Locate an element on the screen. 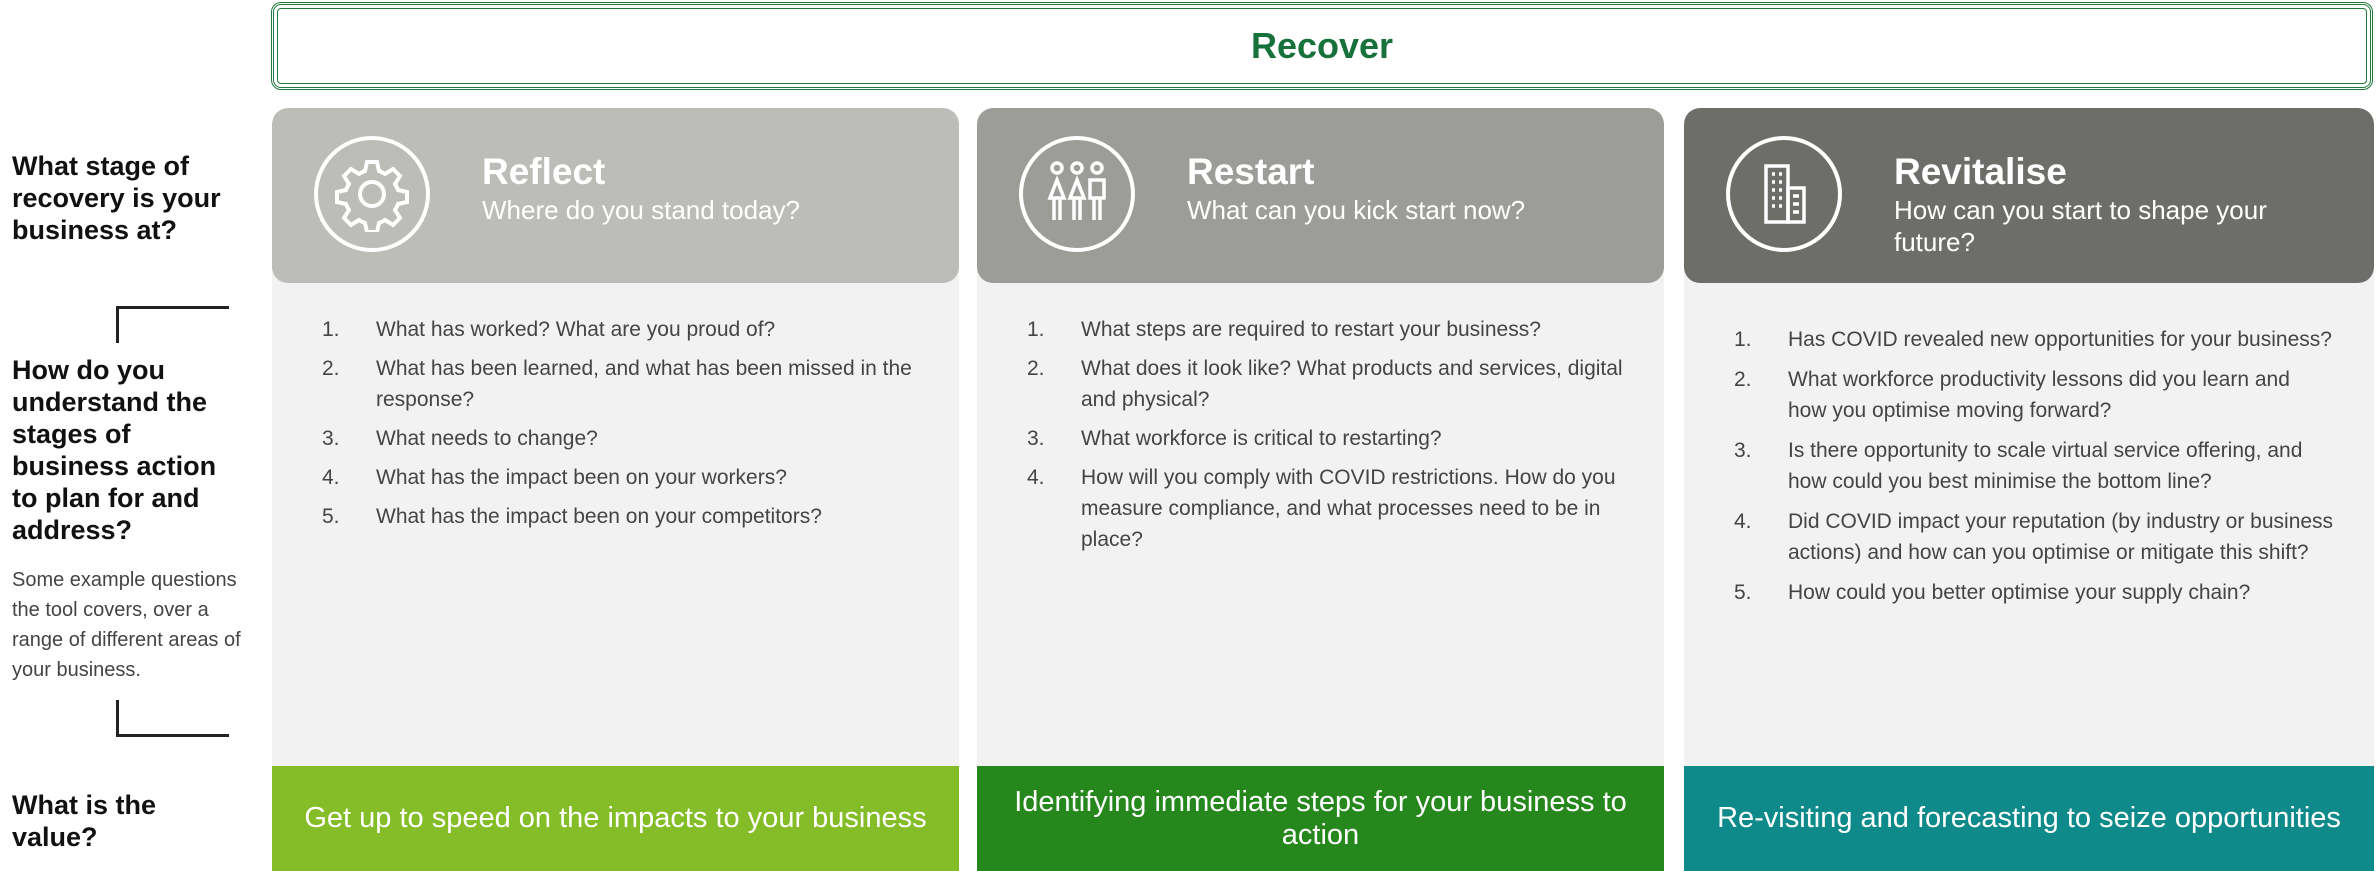 This screenshot has height=871, width=2377. column-subtitle: How can you start to shape your future? is located at coordinates (2080, 226).